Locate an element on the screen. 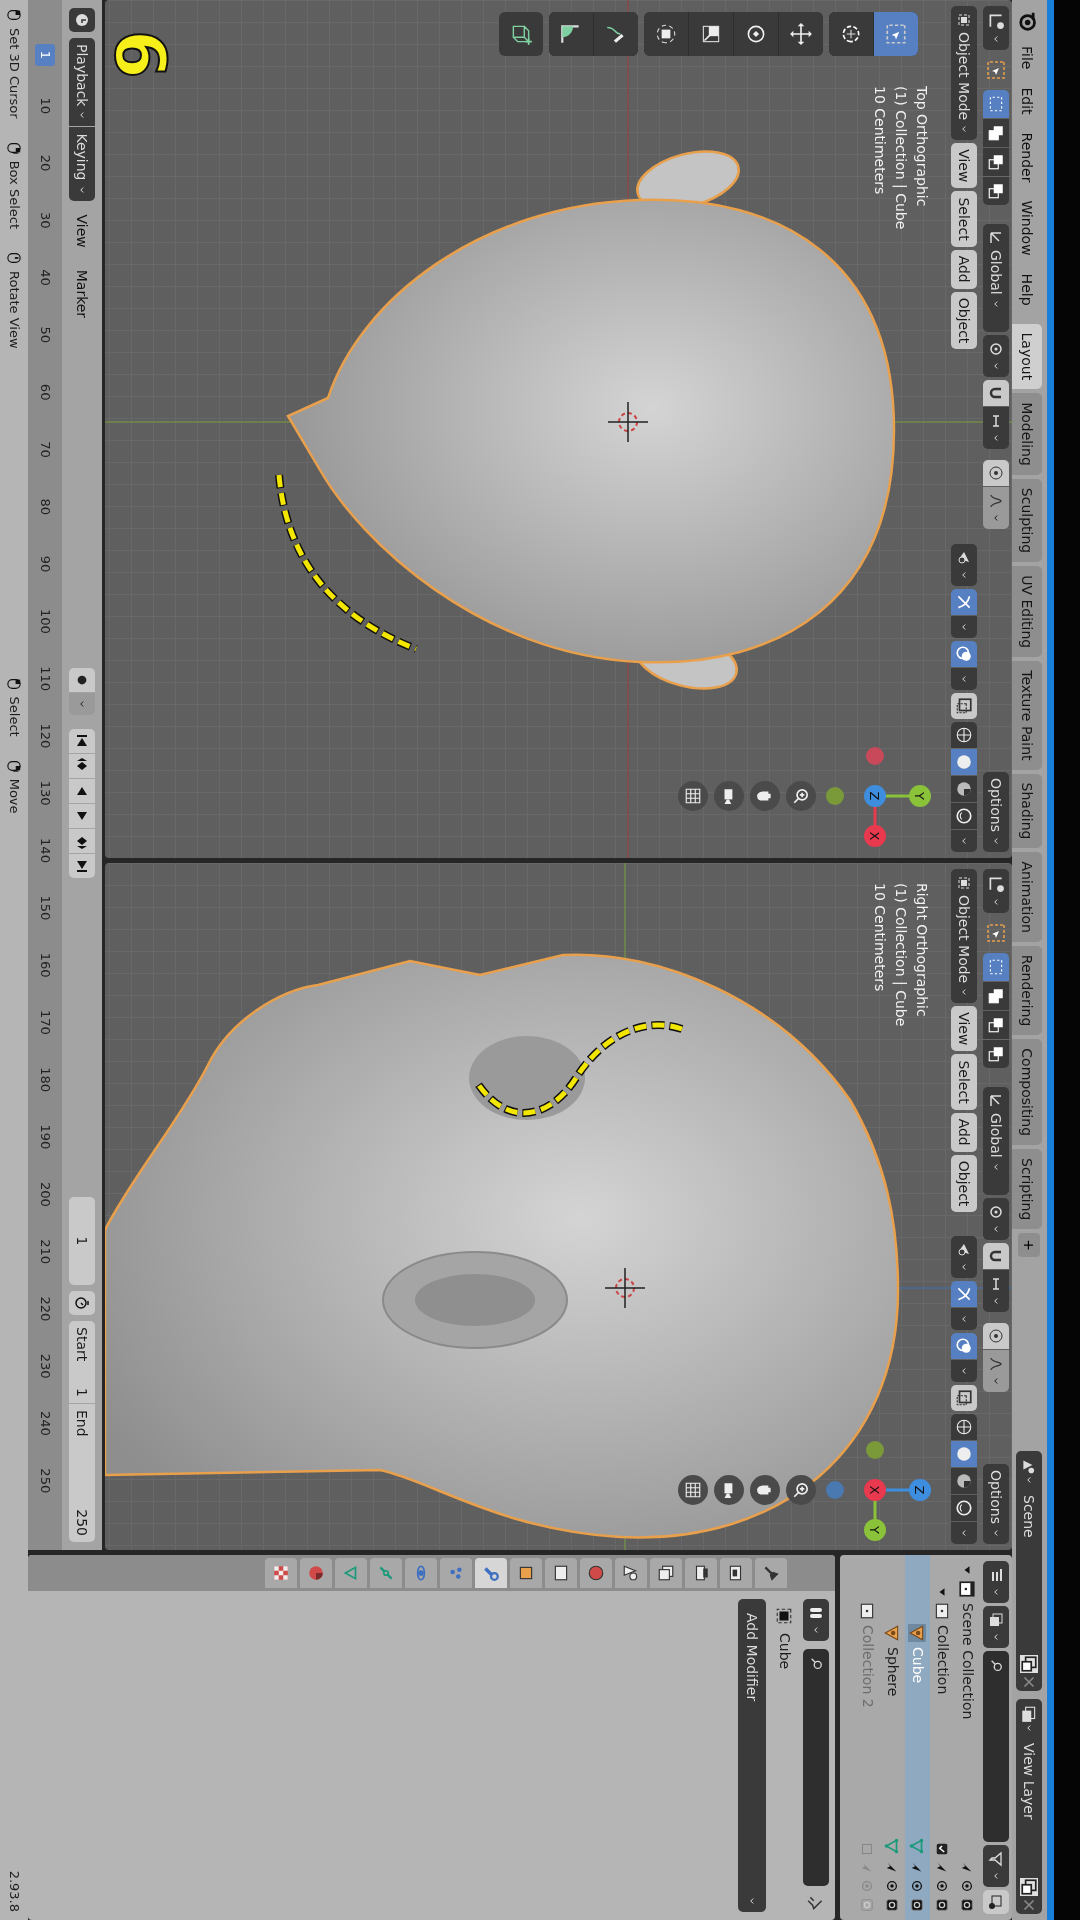 This screenshot has height=1920, width=1080. frame-number: 10 is located at coordinates (45, 106).